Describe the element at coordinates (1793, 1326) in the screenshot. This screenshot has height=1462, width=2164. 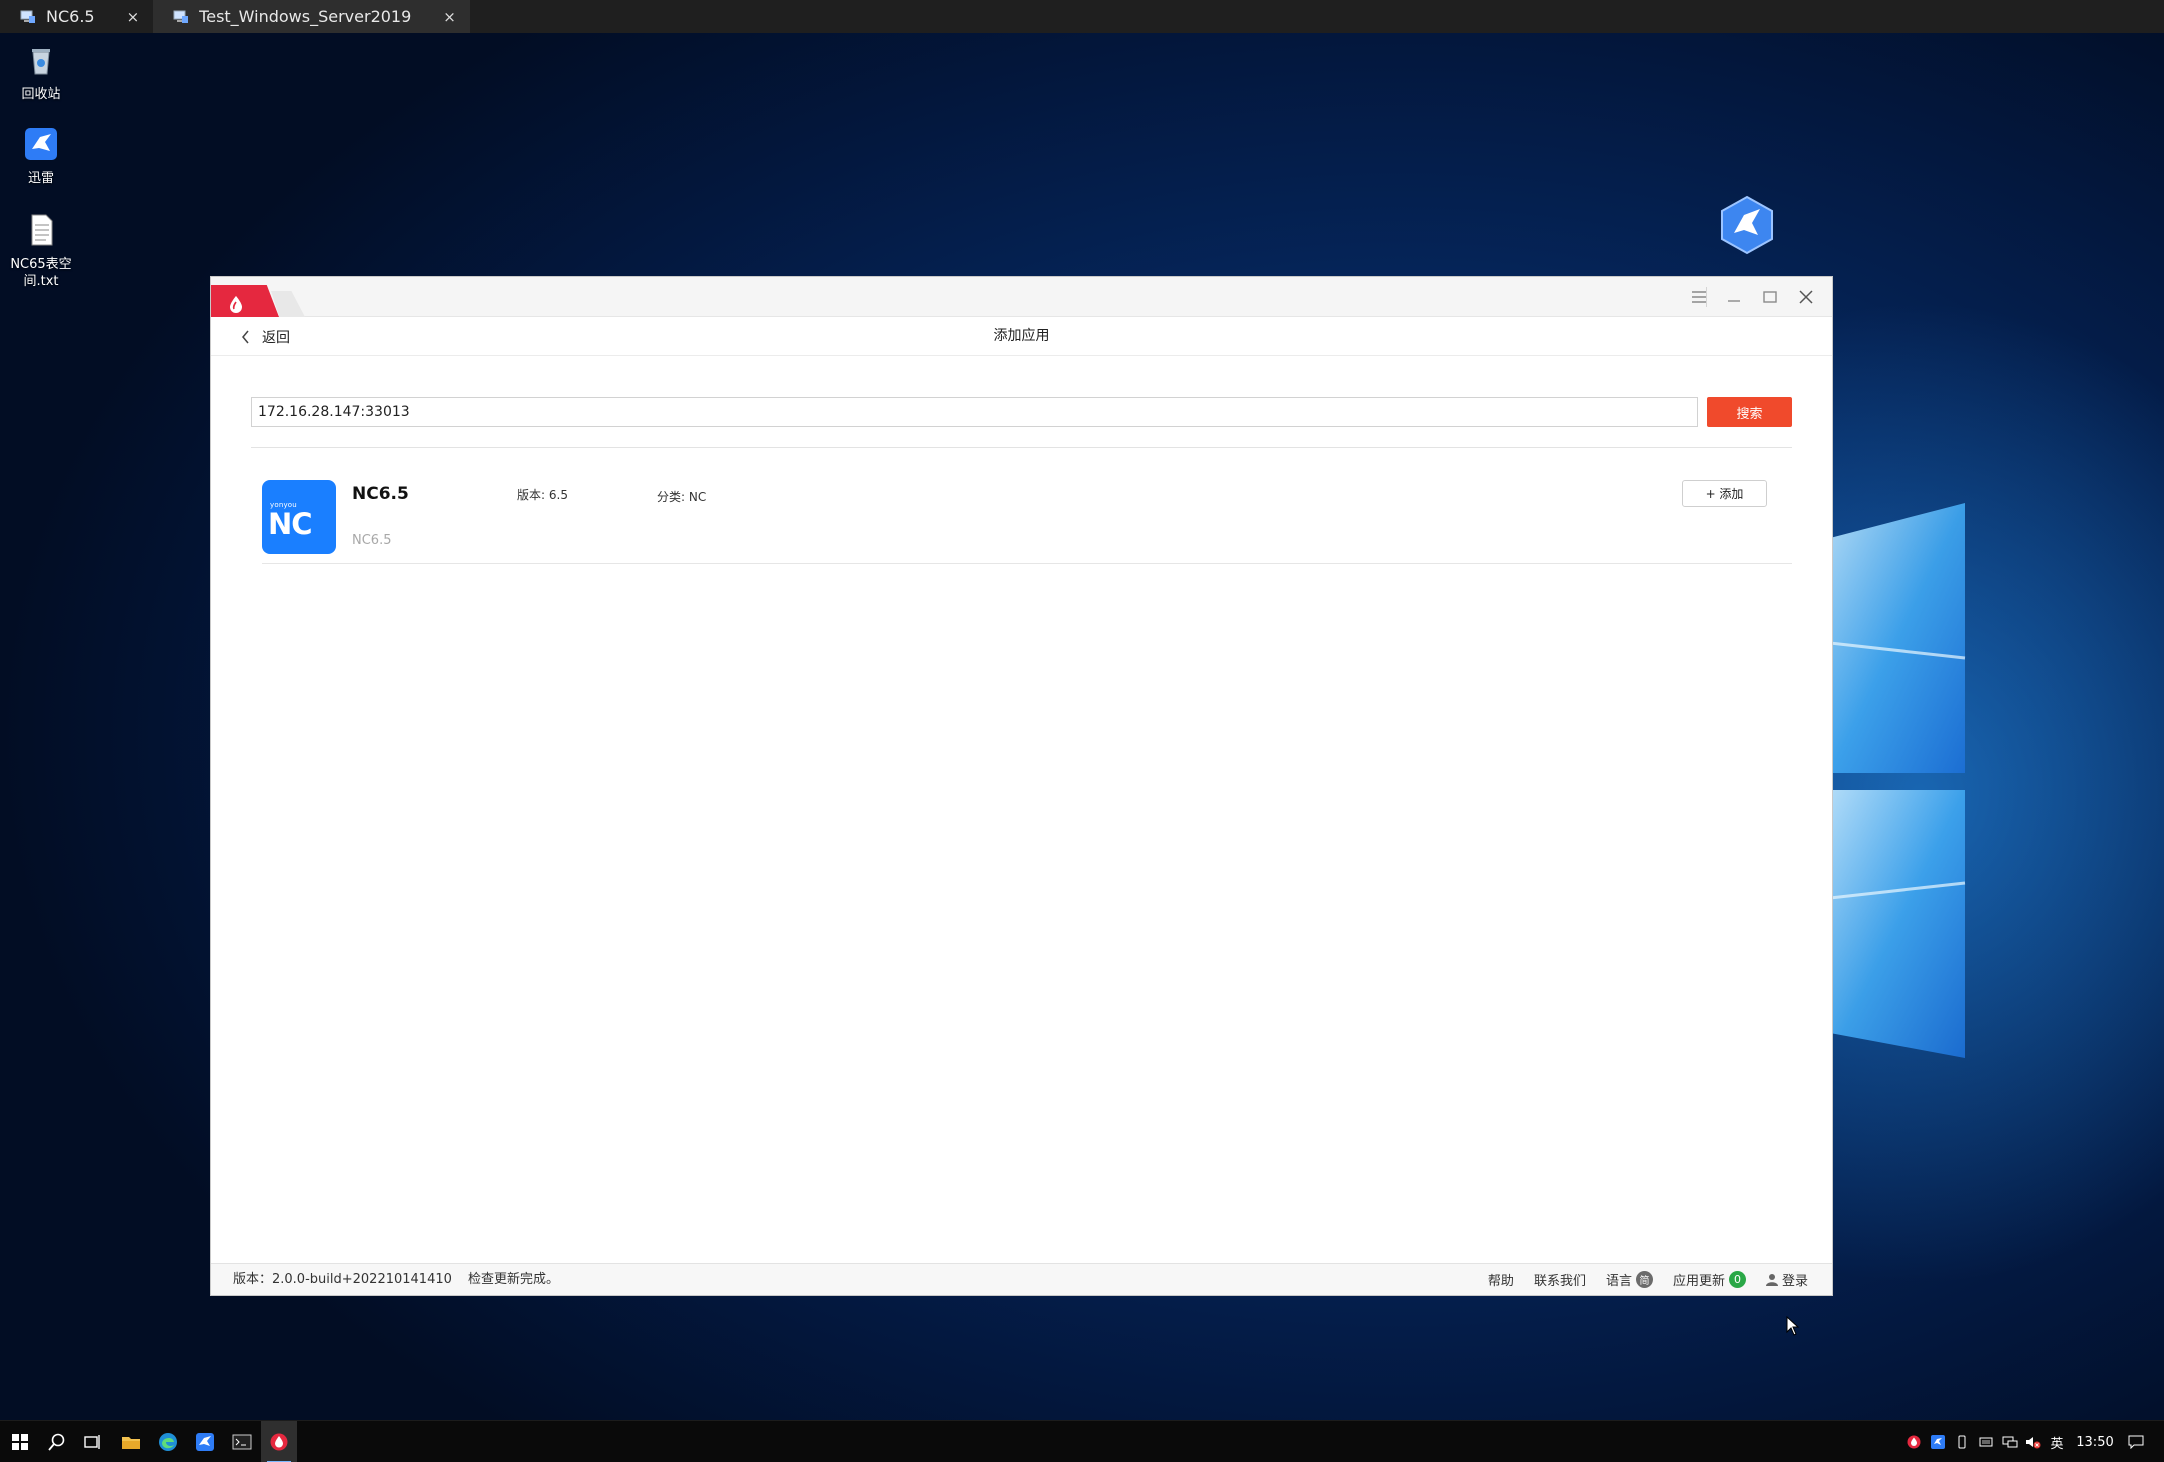
I see `mouse-cursor-icon` at that location.